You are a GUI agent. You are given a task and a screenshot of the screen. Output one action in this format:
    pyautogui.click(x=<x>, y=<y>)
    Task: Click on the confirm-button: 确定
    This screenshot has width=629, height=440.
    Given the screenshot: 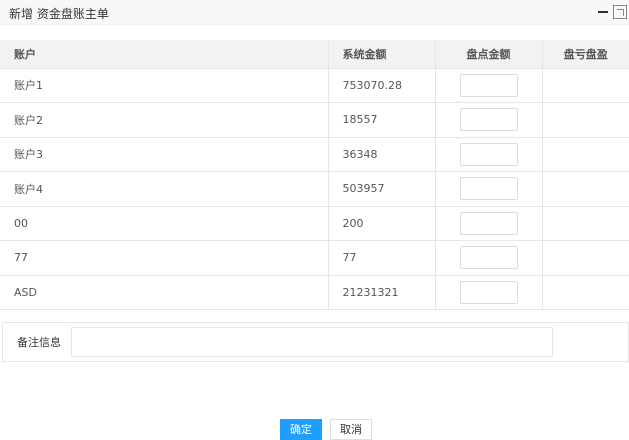 What is the action you would take?
    pyautogui.click(x=301, y=429)
    